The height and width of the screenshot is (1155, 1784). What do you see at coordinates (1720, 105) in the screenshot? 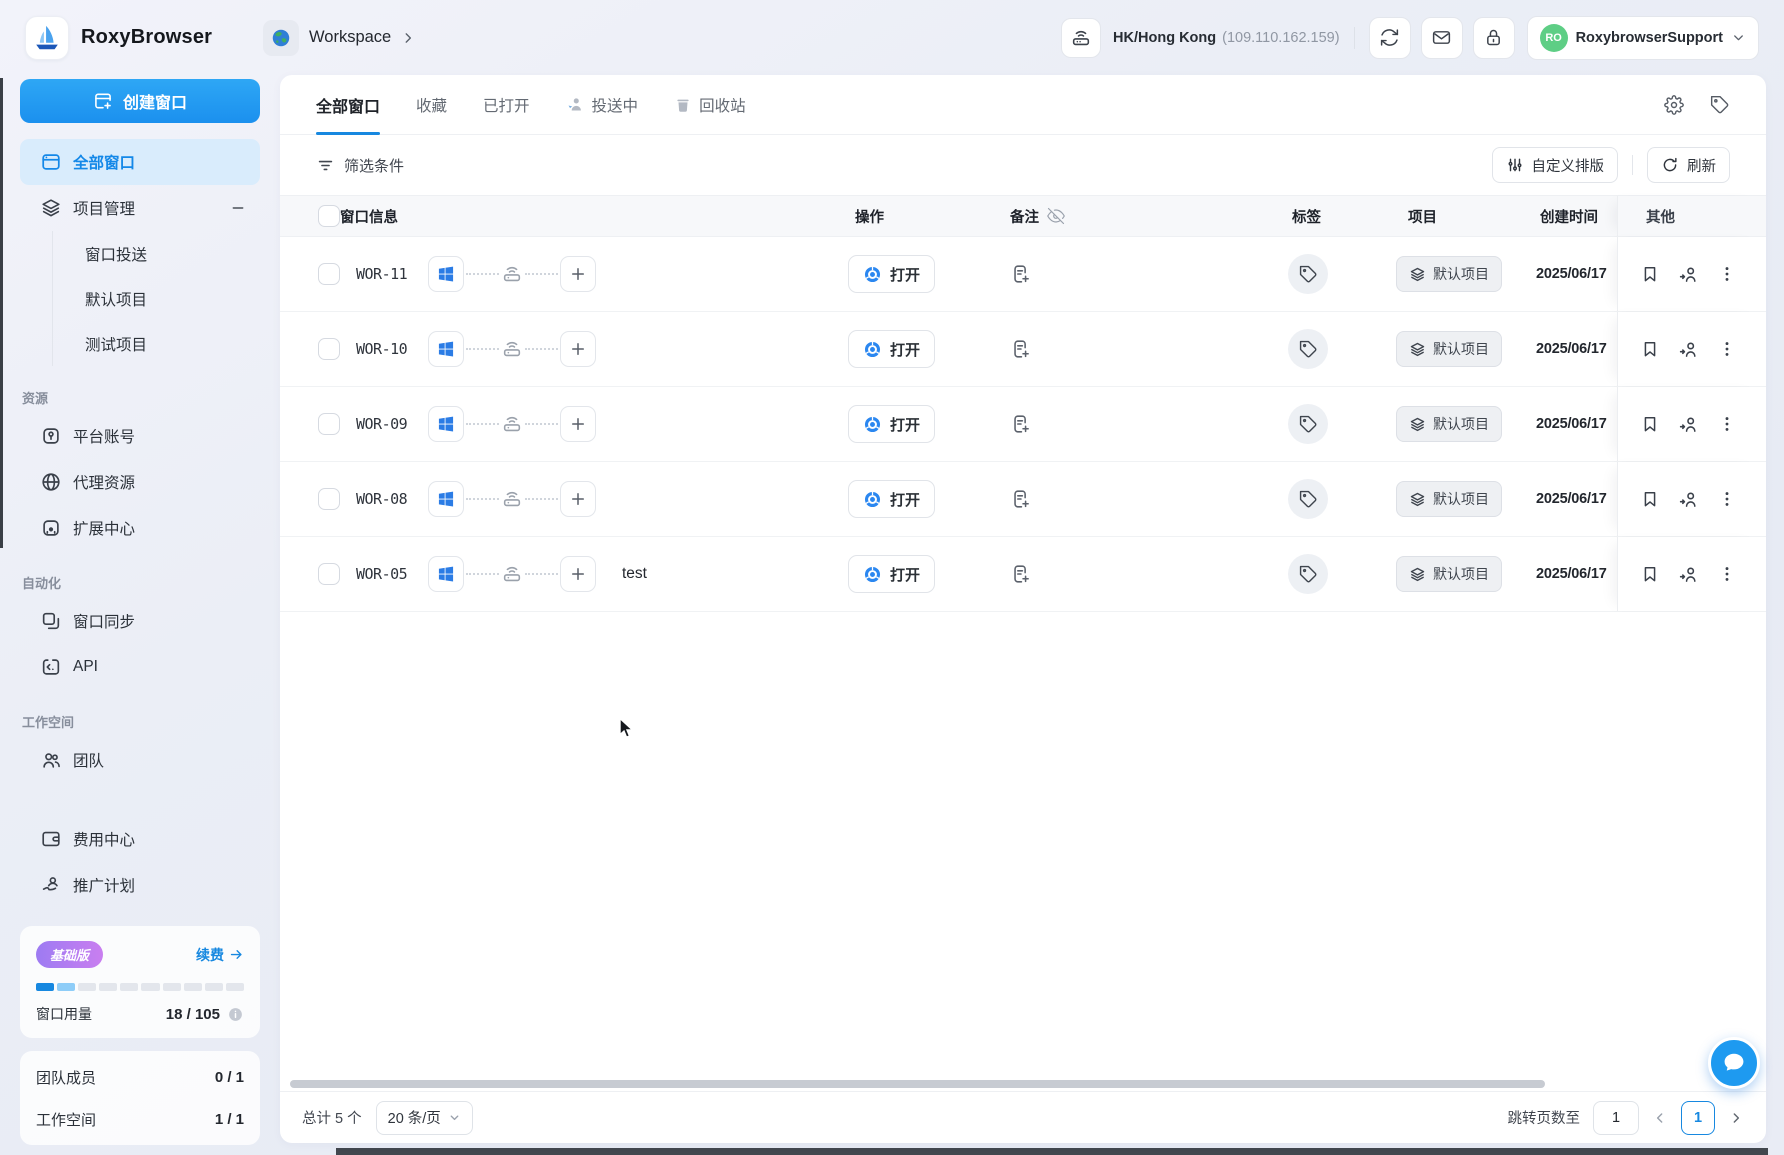
I see `tag-manage-icon` at bounding box center [1720, 105].